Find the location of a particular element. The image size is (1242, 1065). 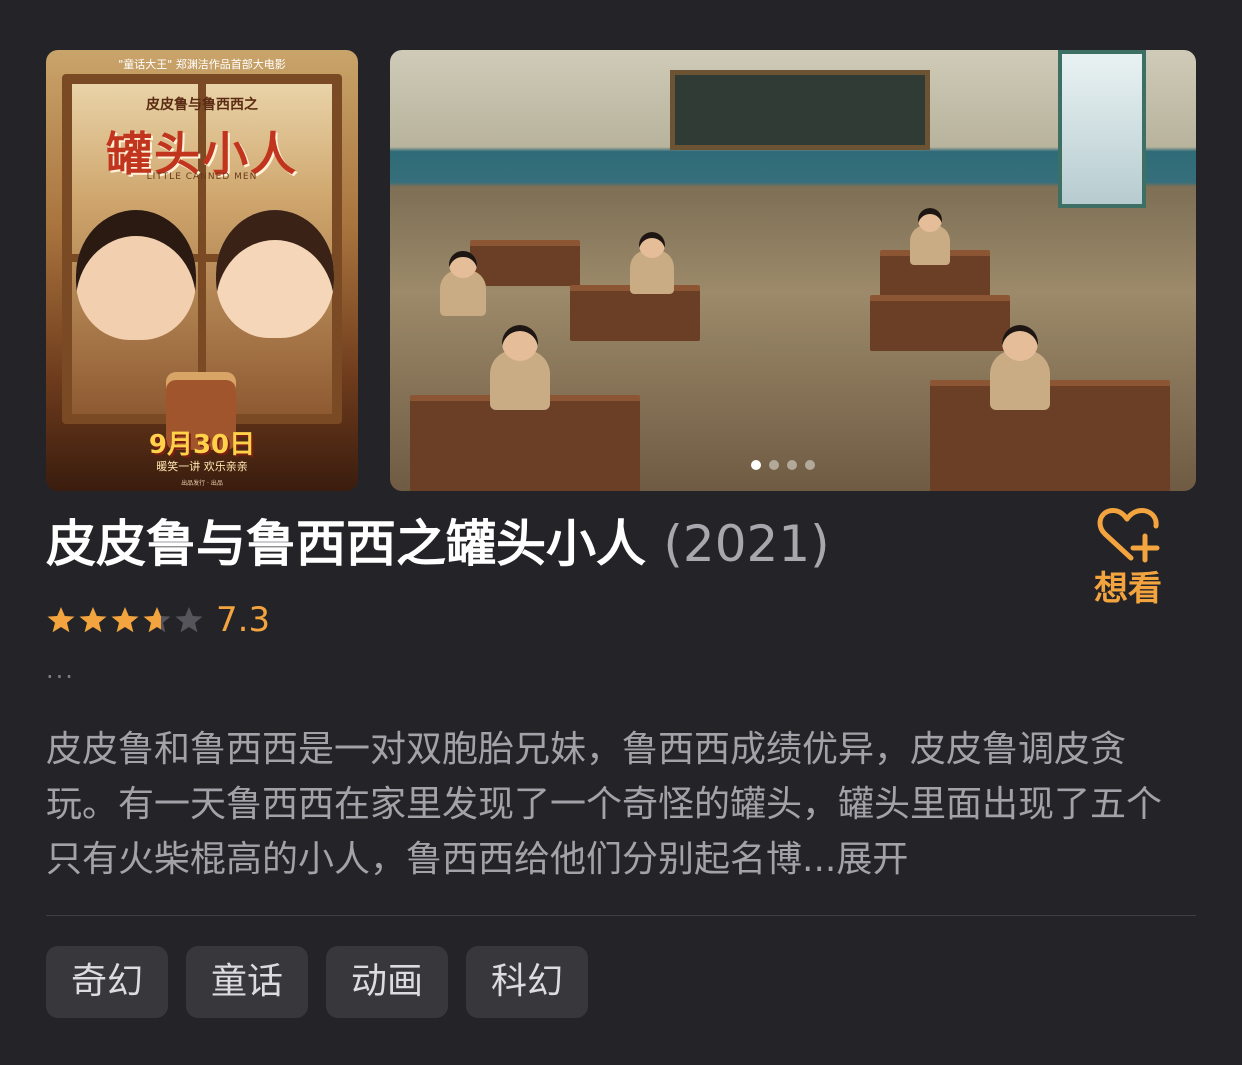

carousel-dot-active is located at coordinates (756, 465).